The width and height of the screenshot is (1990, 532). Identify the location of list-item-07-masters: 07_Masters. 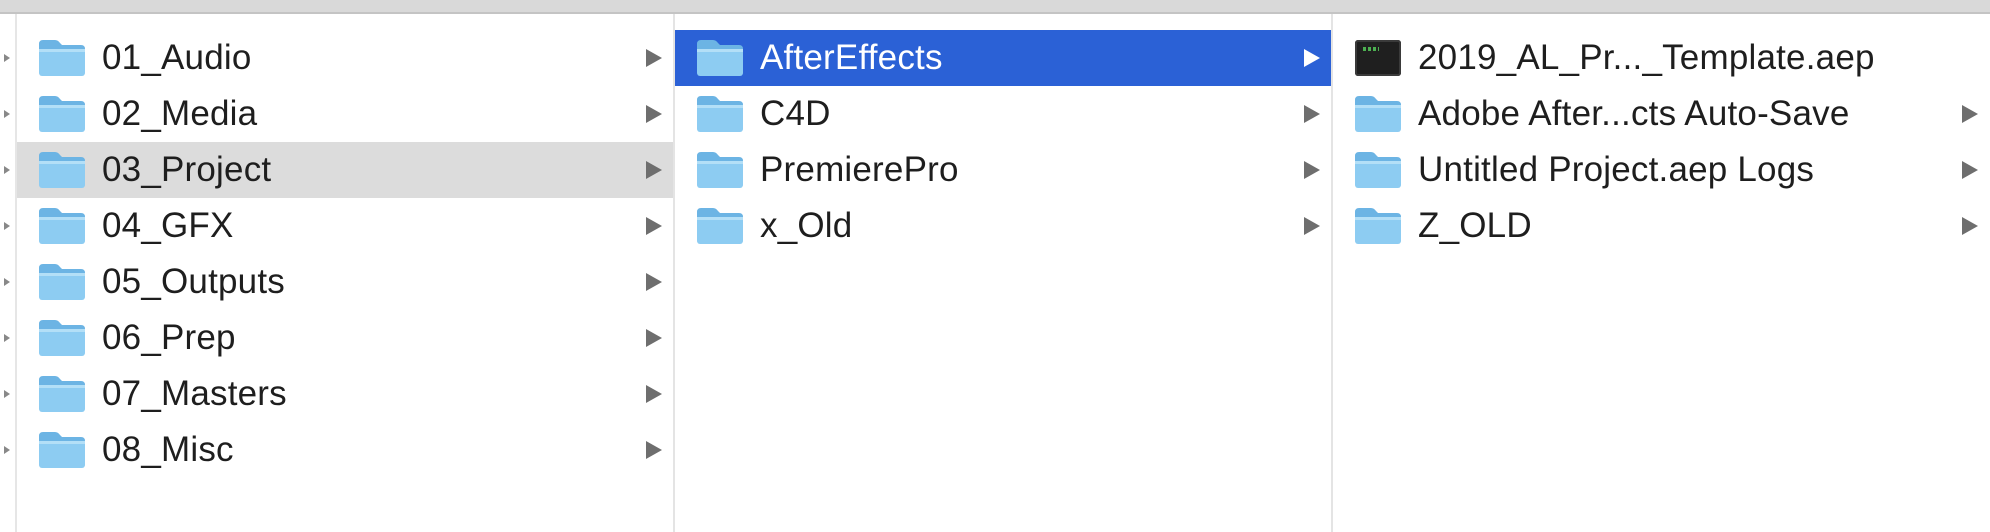
(345, 394).